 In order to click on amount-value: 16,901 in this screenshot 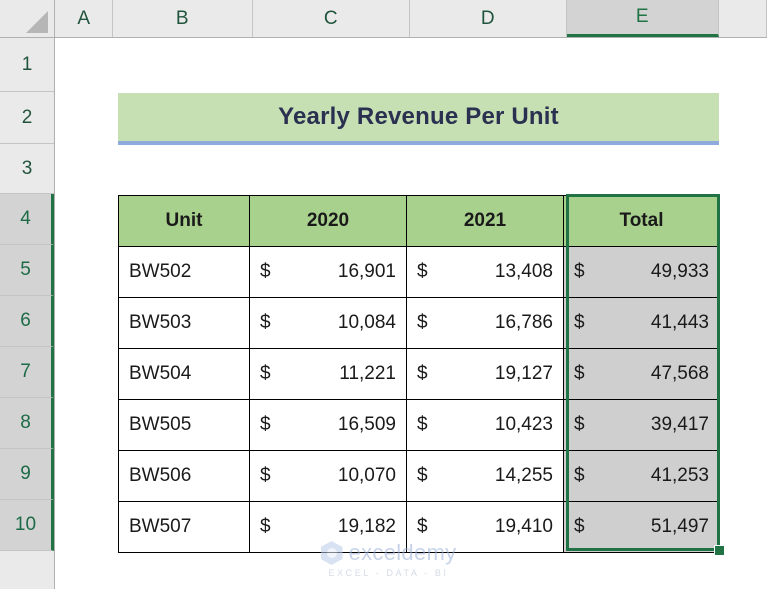, I will do `click(366, 271)`.